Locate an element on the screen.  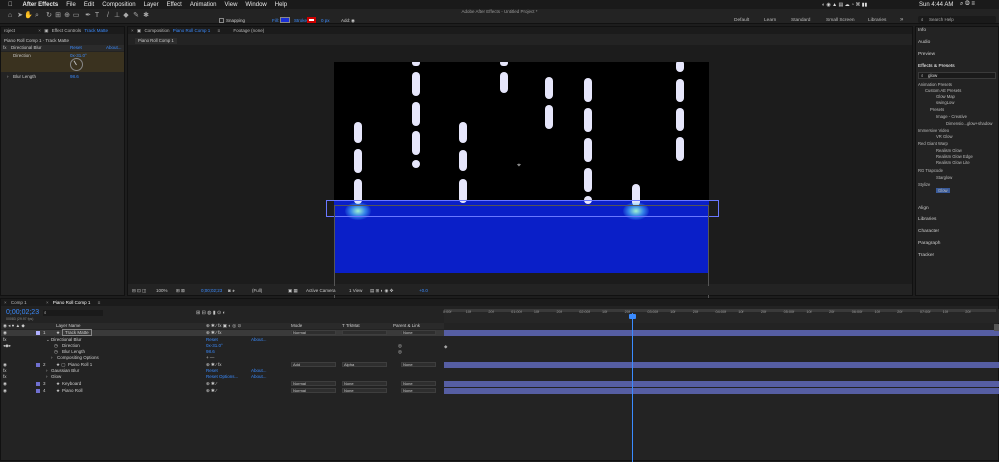
effect-name: Glow is located at coordinates (56, 376).